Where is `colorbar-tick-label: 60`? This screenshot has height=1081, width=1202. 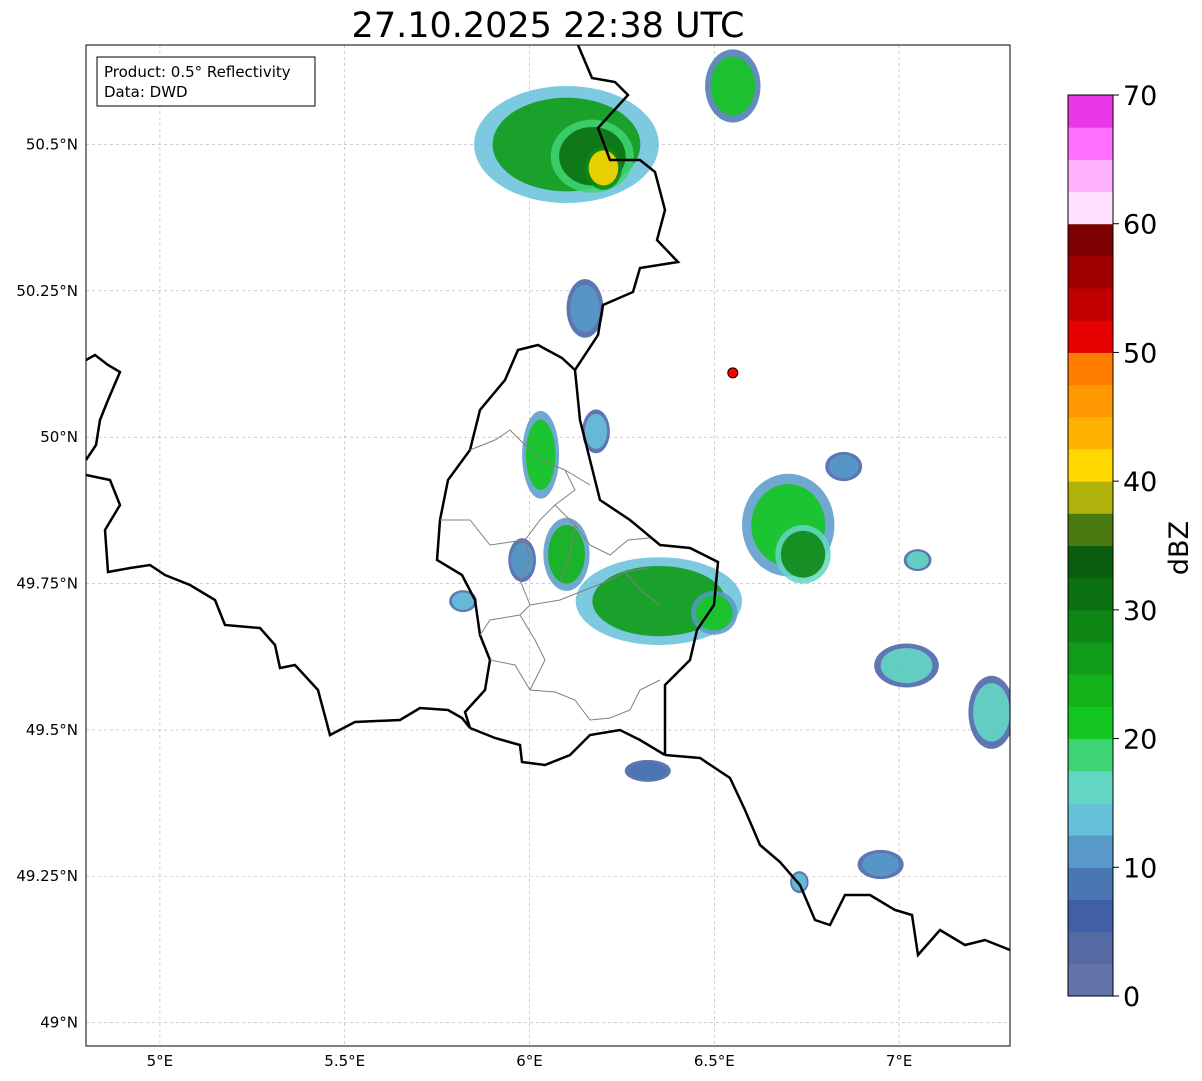
colorbar-tick-label: 60 is located at coordinates (1140, 225).